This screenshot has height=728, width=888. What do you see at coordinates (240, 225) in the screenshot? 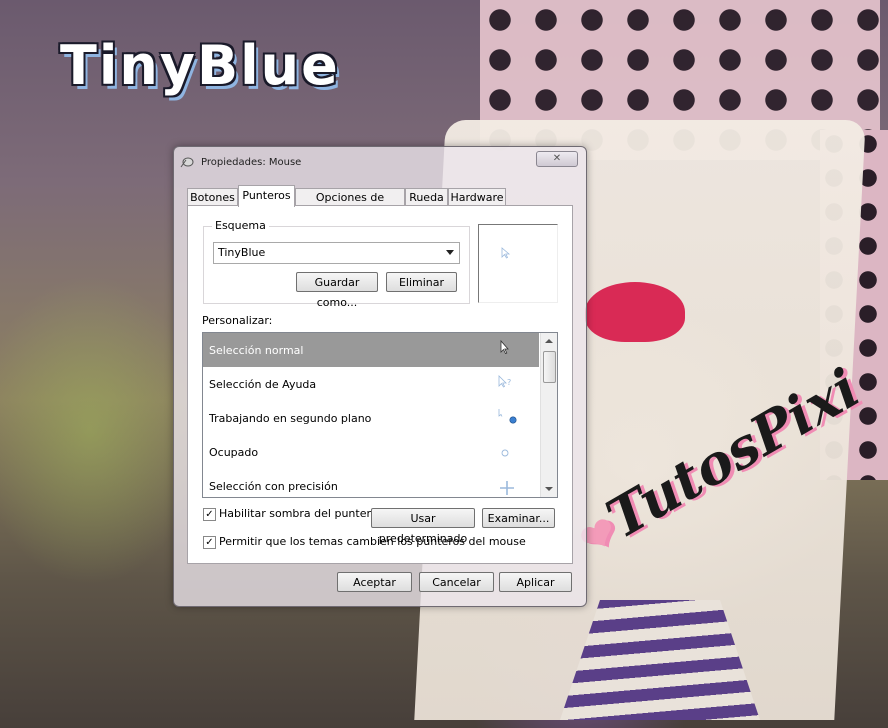
I see `scheme-label: Esquema` at bounding box center [240, 225].